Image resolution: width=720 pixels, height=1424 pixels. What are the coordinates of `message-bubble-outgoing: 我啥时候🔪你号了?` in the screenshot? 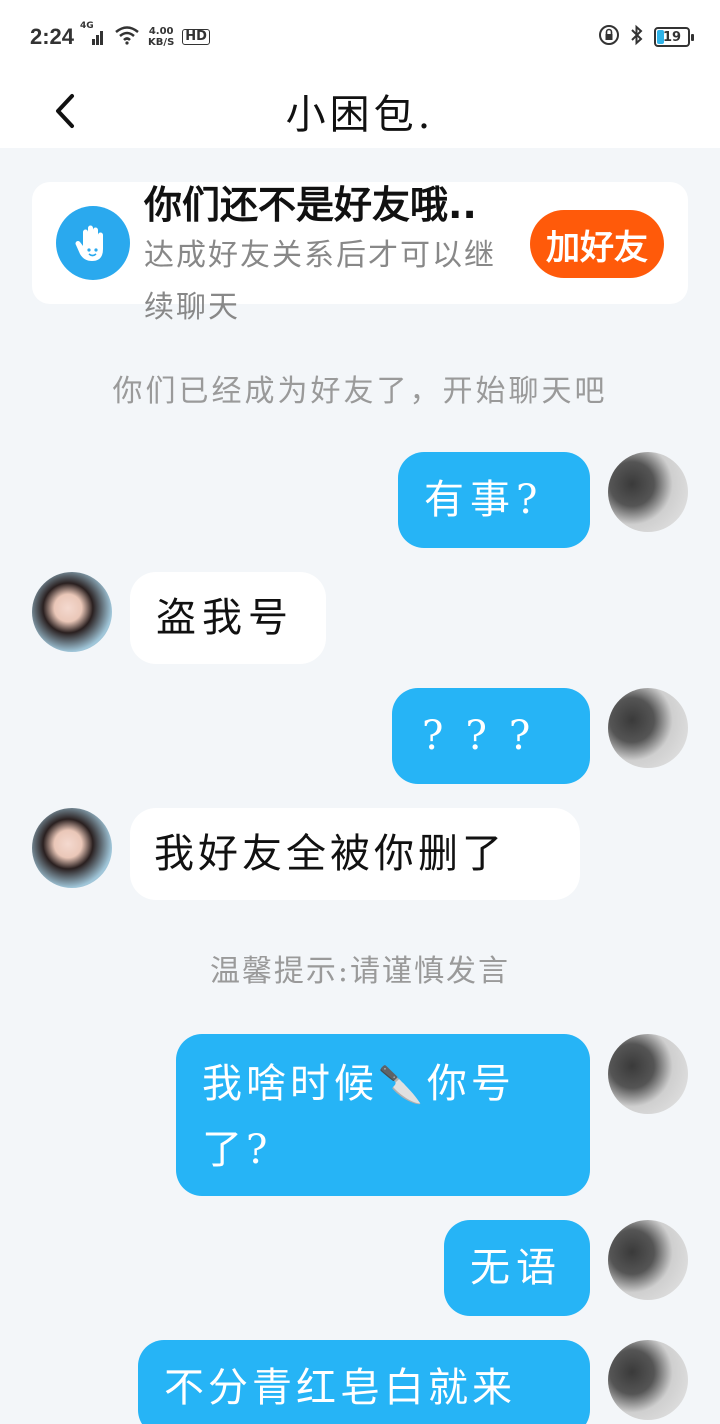 It's located at (383, 1115).